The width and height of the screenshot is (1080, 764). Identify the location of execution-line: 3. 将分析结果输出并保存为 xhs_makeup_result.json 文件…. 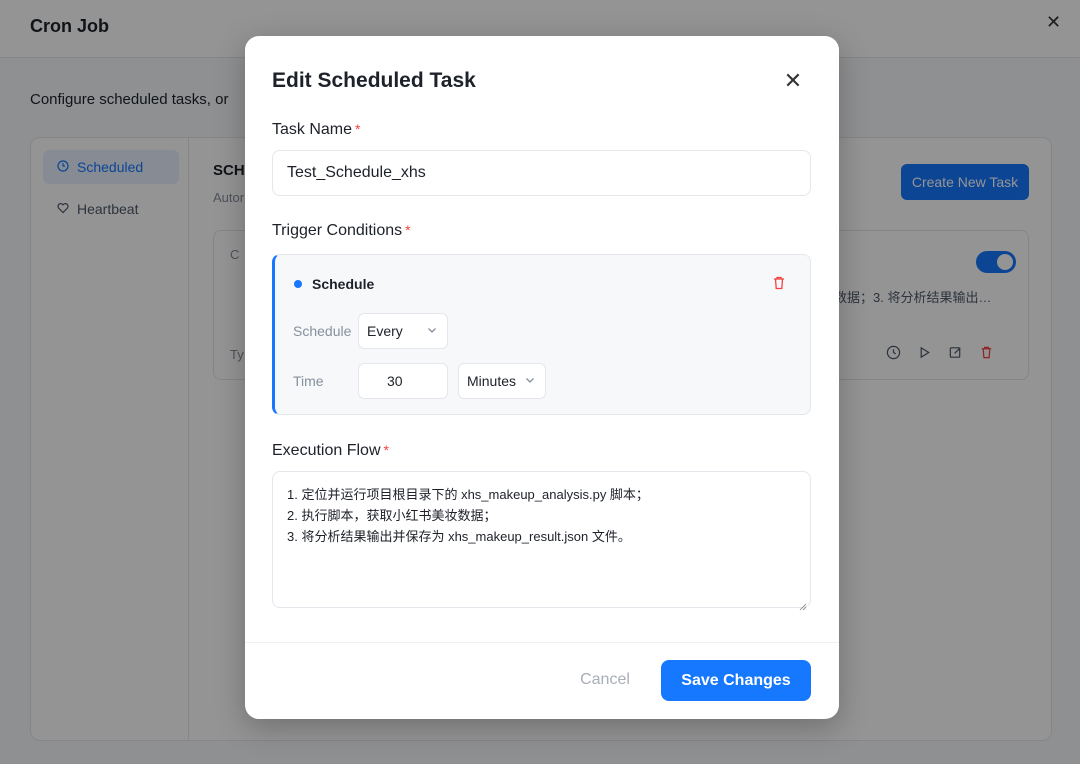
(459, 536).